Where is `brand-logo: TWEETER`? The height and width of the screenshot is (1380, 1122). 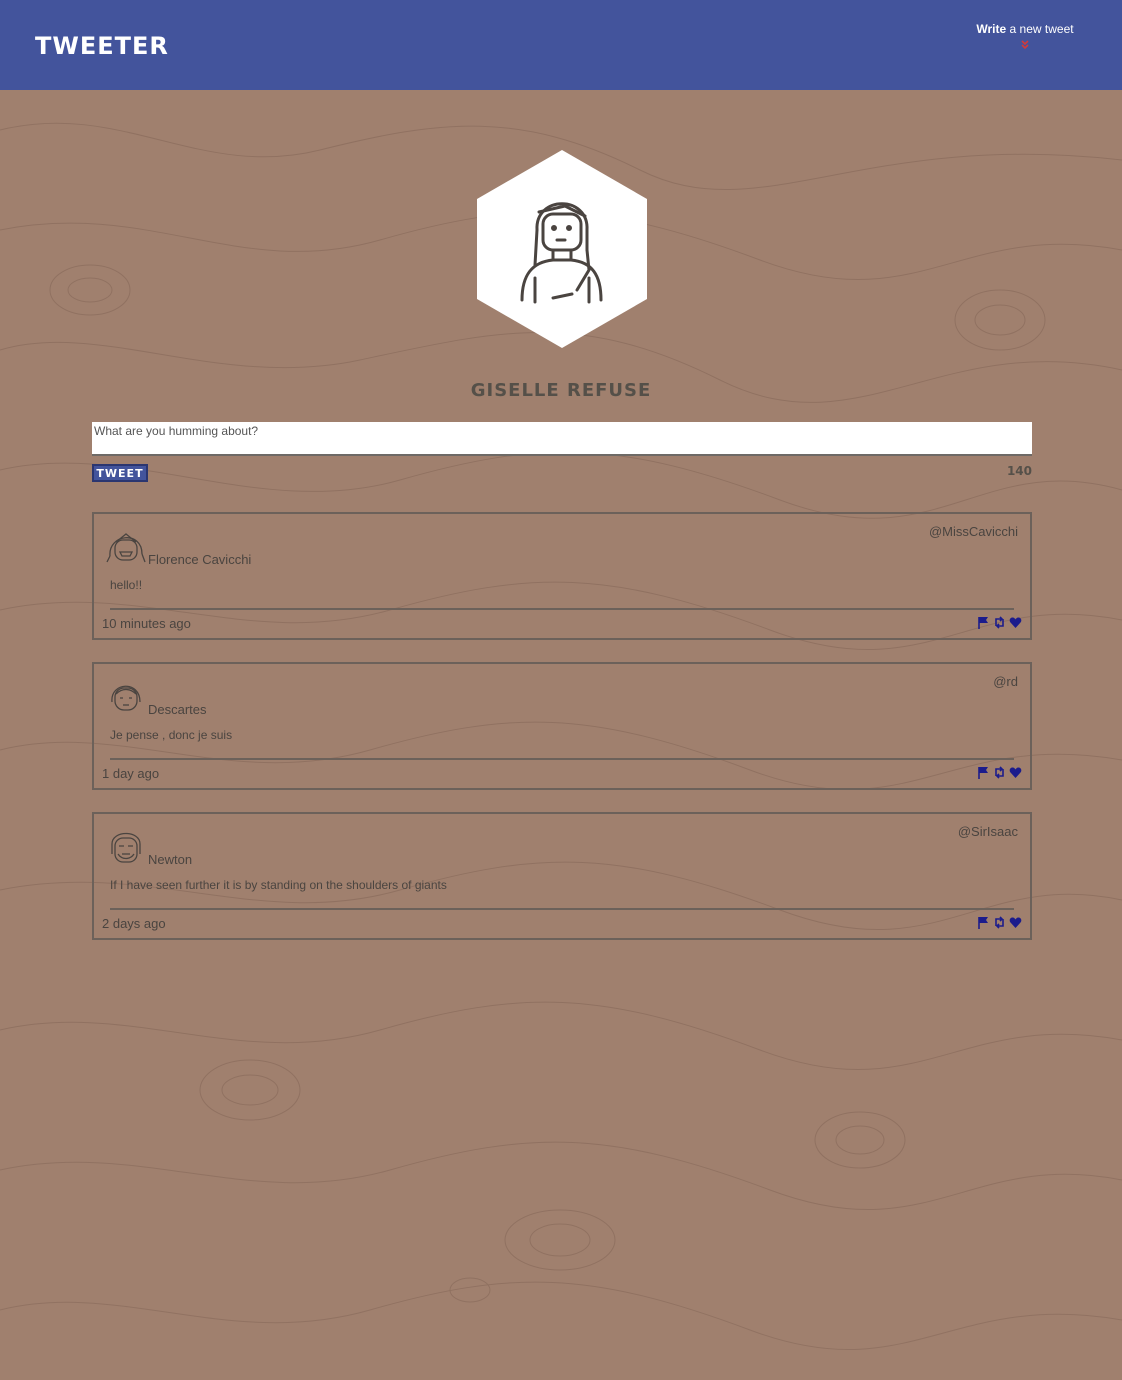 brand-logo: TWEETER is located at coordinates (102, 46).